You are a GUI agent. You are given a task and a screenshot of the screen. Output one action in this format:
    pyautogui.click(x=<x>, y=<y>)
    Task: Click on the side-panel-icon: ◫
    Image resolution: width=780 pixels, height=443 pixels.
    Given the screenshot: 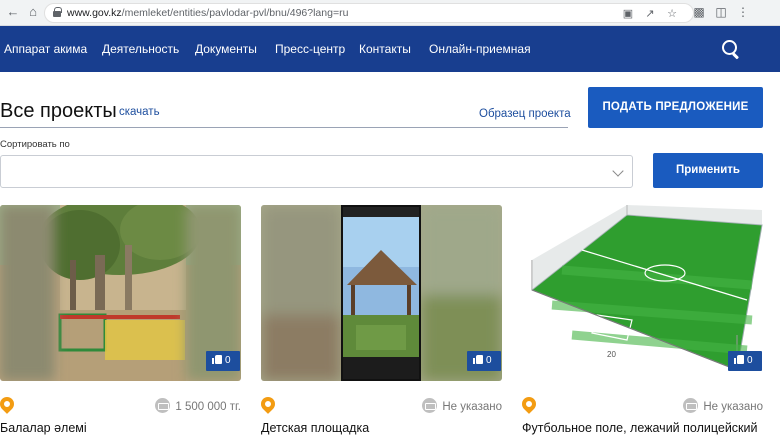 What is the action you would take?
    pyautogui.click(x=721, y=12)
    